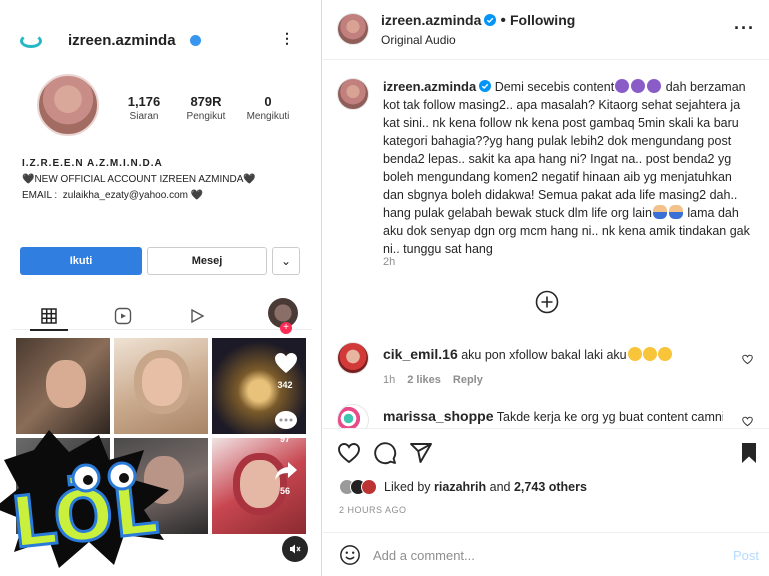  I want to click on screenshot-follow-button: Ikuti, so click(81, 261).